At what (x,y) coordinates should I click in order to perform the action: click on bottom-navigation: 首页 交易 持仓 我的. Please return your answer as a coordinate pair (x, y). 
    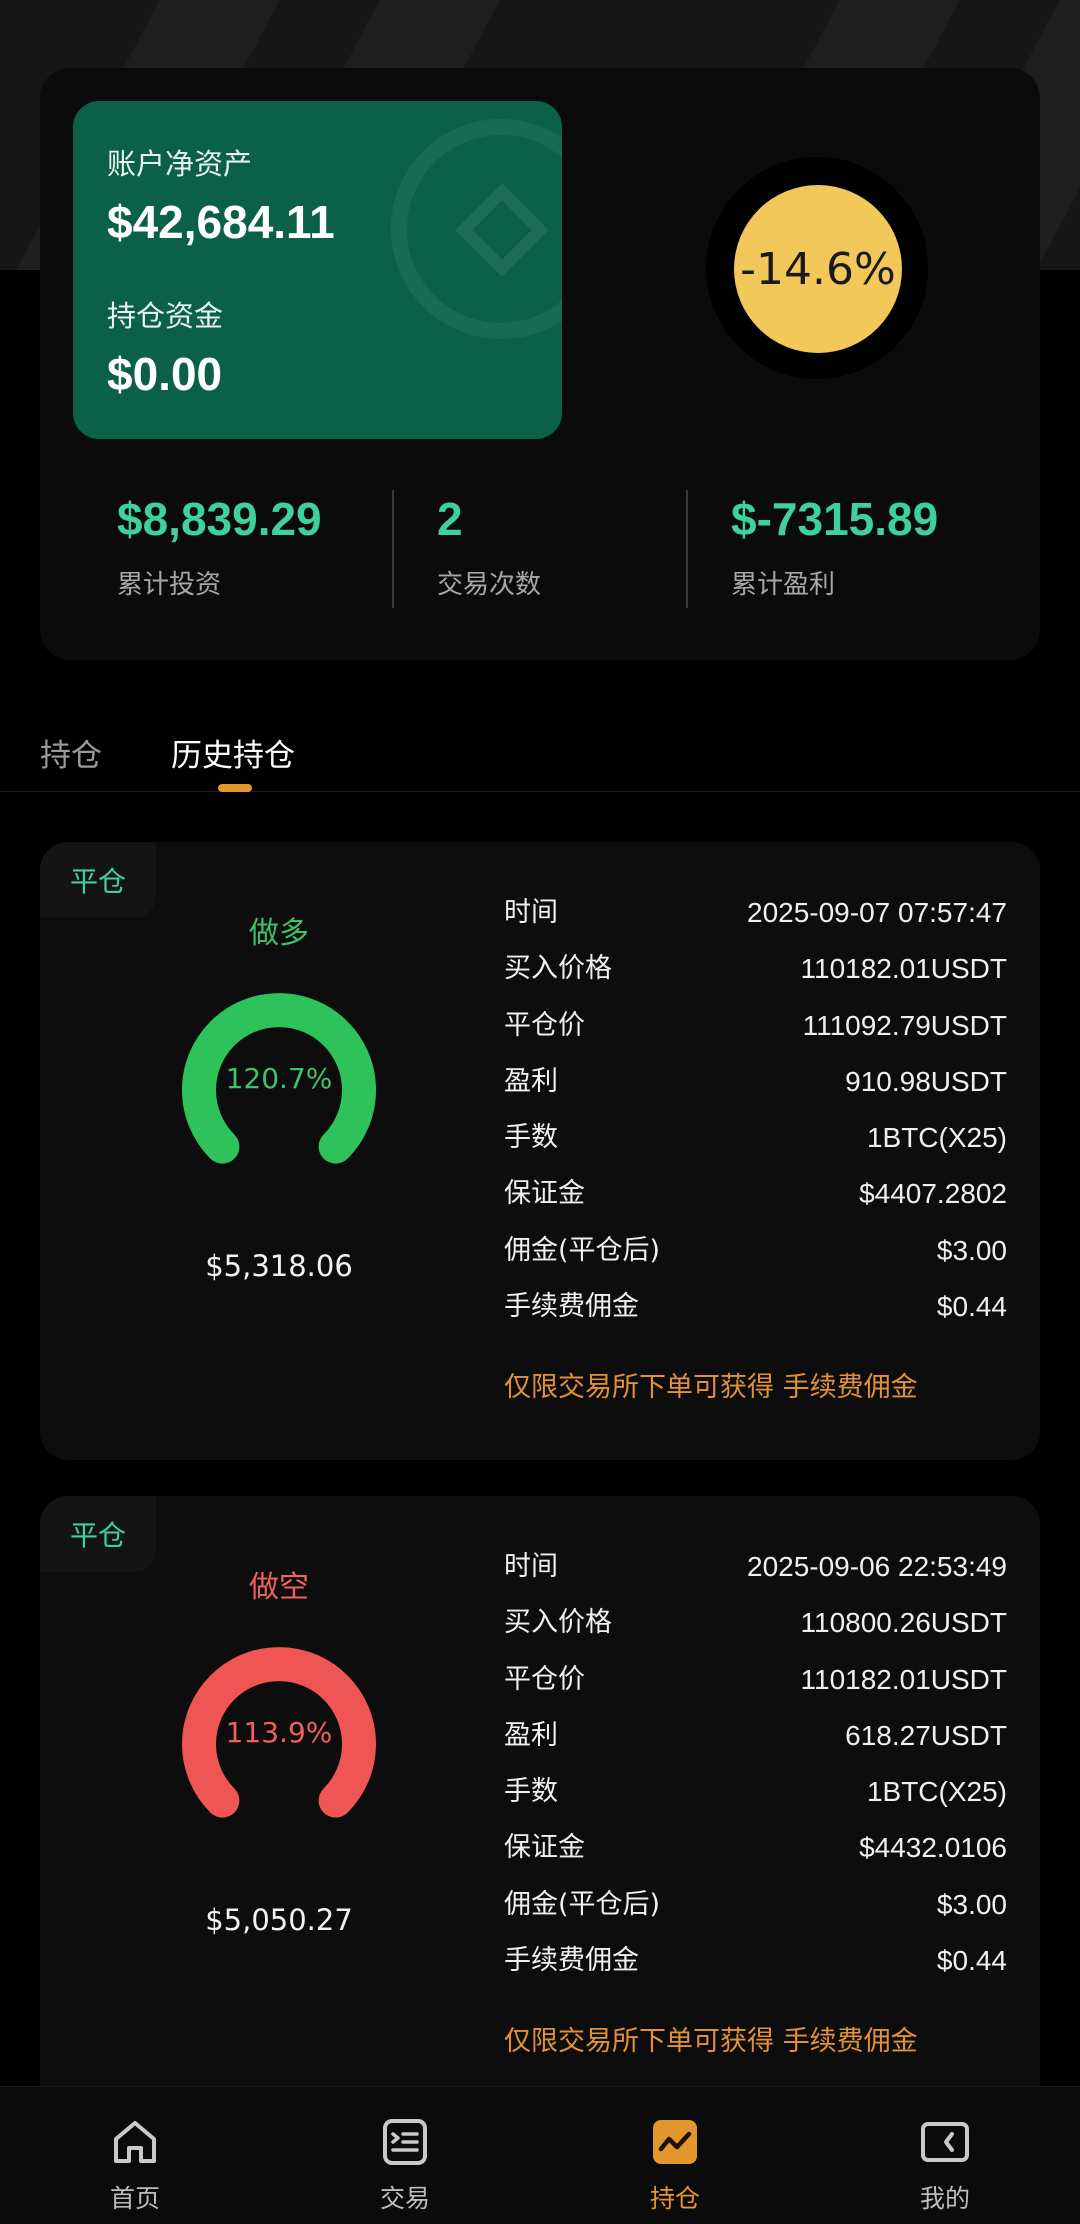
    Looking at the image, I should click on (540, 2155).